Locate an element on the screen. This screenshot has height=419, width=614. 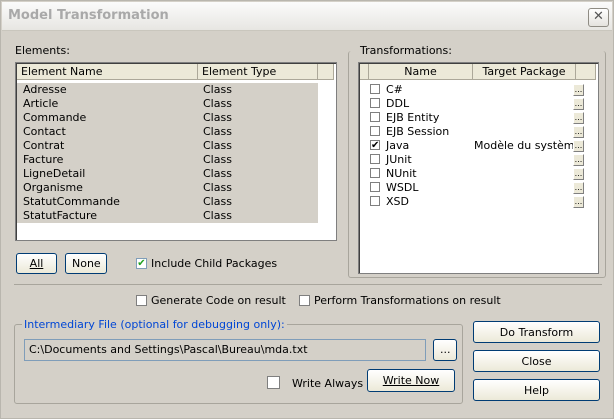
element-name: Facture is located at coordinates (43, 159).